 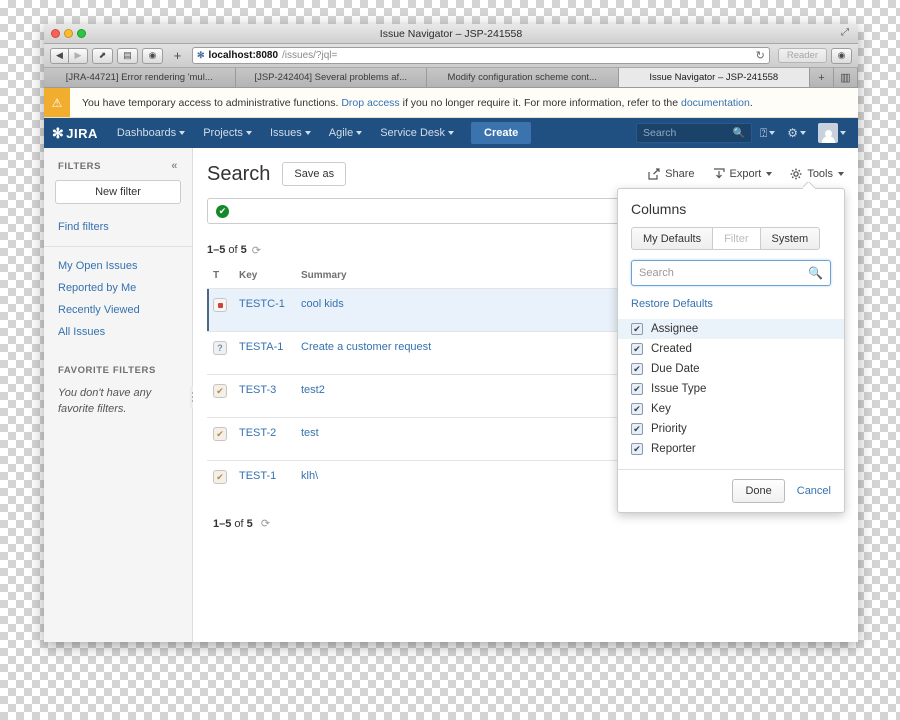 I want to click on back-button: ◀, so click(x=59, y=55).